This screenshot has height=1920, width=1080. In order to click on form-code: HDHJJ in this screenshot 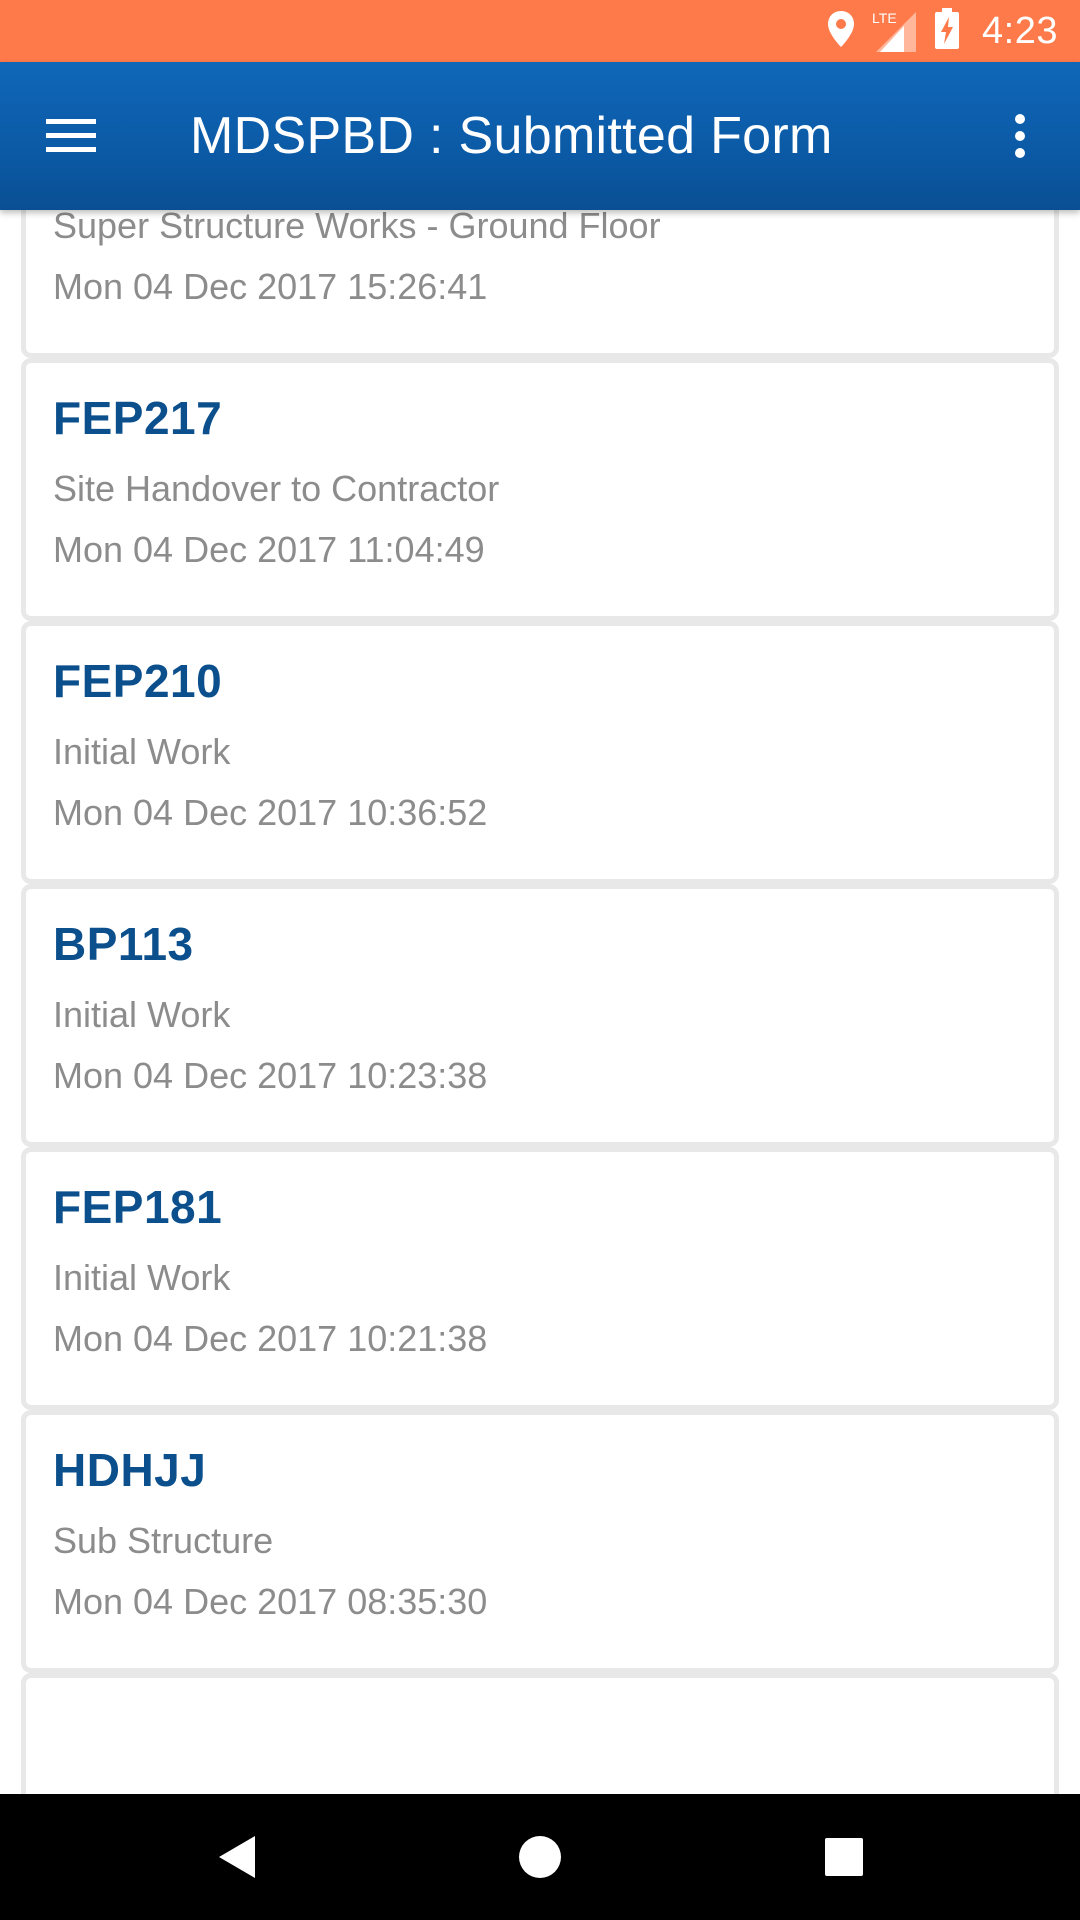, I will do `click(130, 1470)`.